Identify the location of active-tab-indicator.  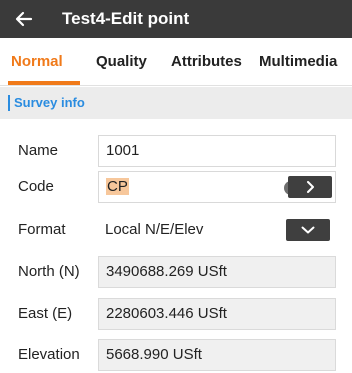
(44, 83).